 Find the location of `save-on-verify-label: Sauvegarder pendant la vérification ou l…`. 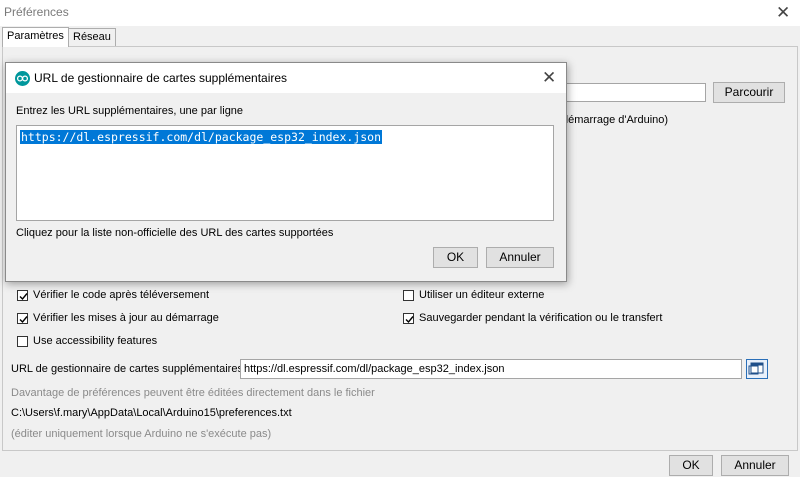

save-on-verify-label: Sauvegarder pendant la vérification ou l… is located at coordinates (541, 318).